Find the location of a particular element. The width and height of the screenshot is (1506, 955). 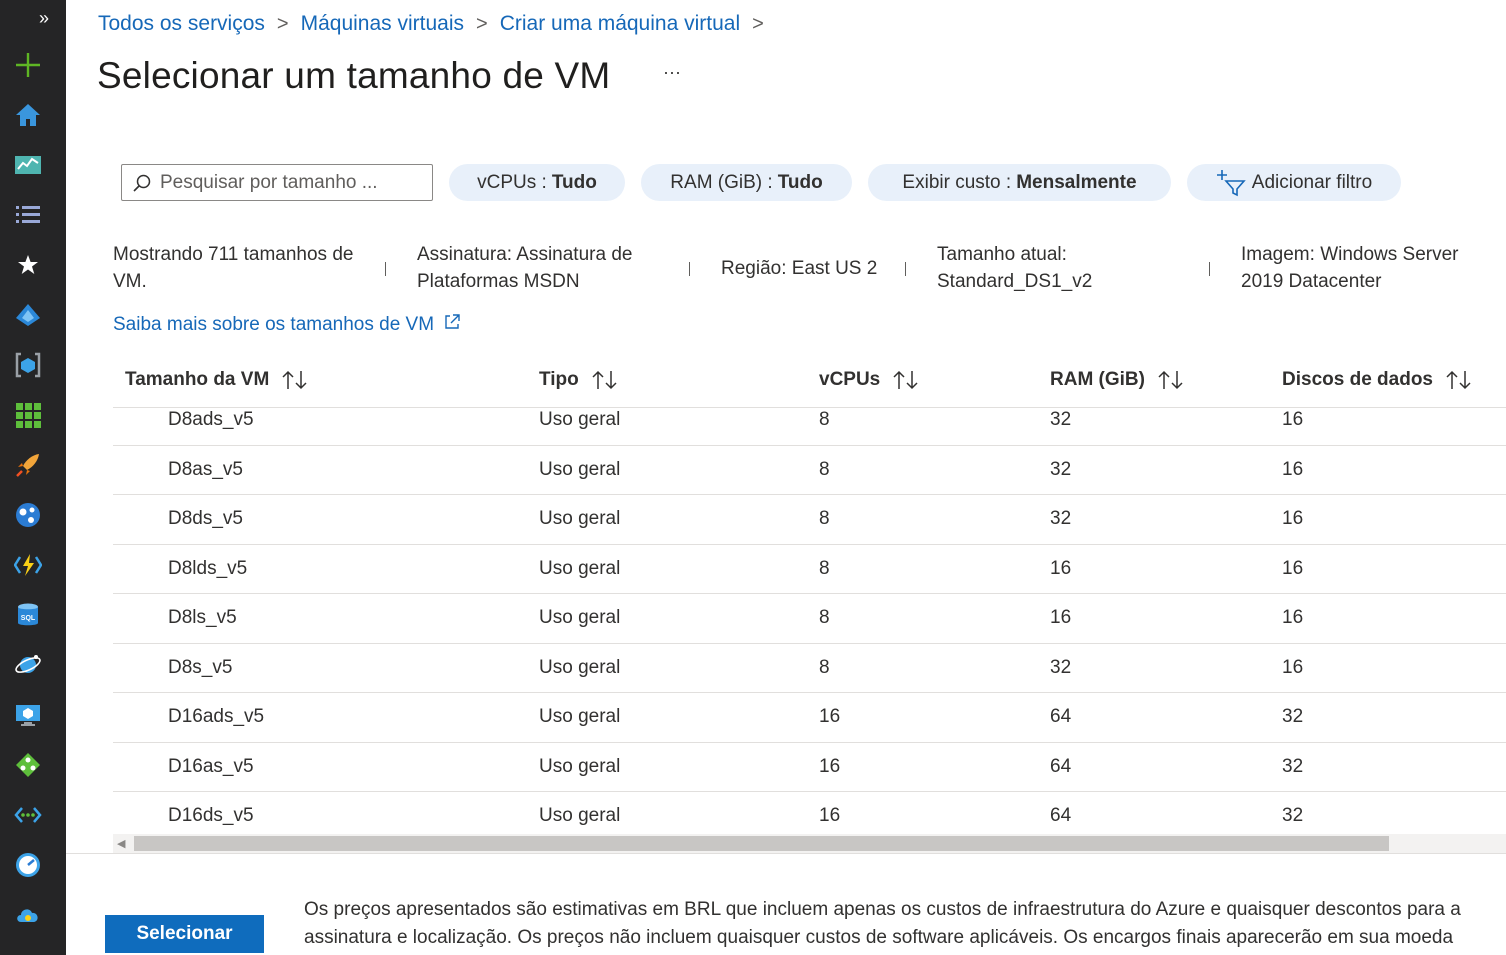

filter-cost: Exibir custo : Mensalmente is located at coordinates (1019, 182).